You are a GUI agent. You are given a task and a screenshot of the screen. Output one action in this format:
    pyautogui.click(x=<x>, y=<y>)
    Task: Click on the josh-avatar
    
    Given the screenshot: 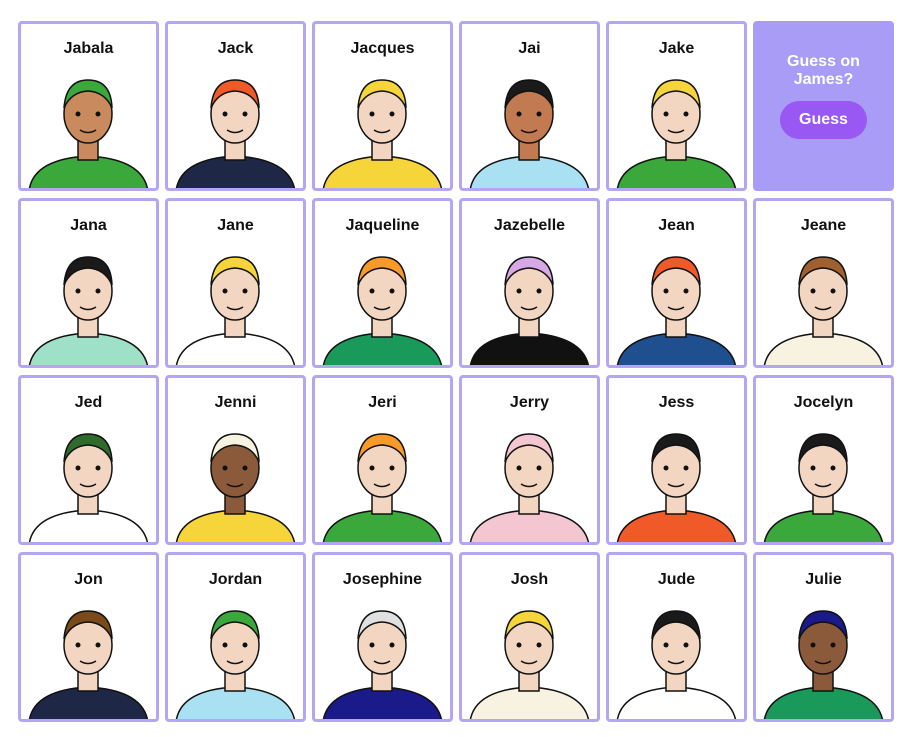 What is the action you would take?
    pyautogui.click(x=529, y=664)
    